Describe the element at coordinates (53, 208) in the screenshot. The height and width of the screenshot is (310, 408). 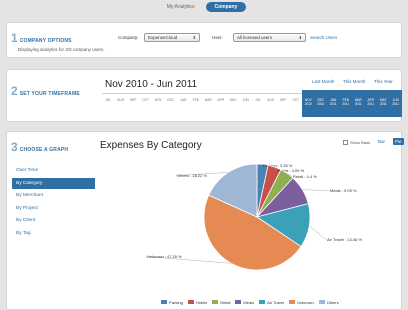
I see `nav-by-project: By Project` at that location.